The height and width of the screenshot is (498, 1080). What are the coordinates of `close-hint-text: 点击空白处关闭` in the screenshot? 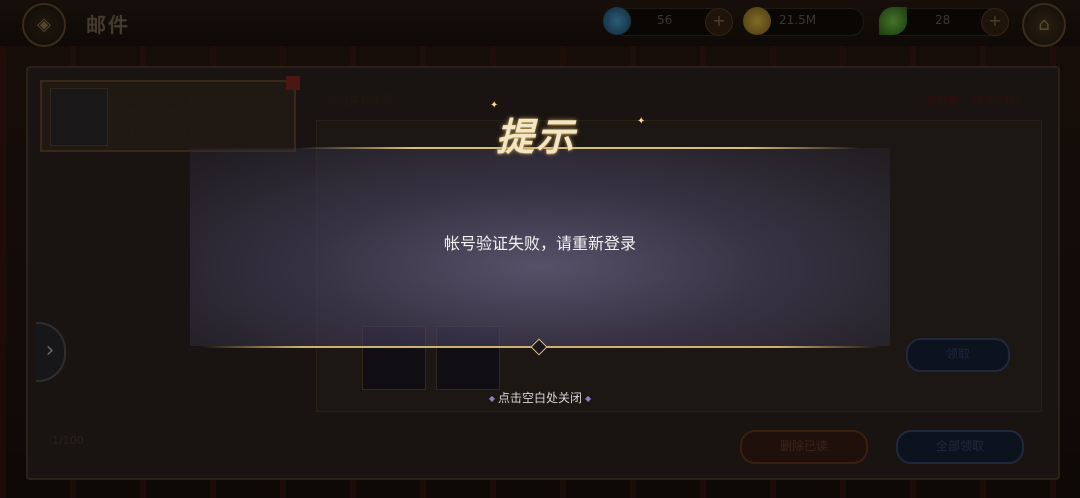 It's located at (539, 398).